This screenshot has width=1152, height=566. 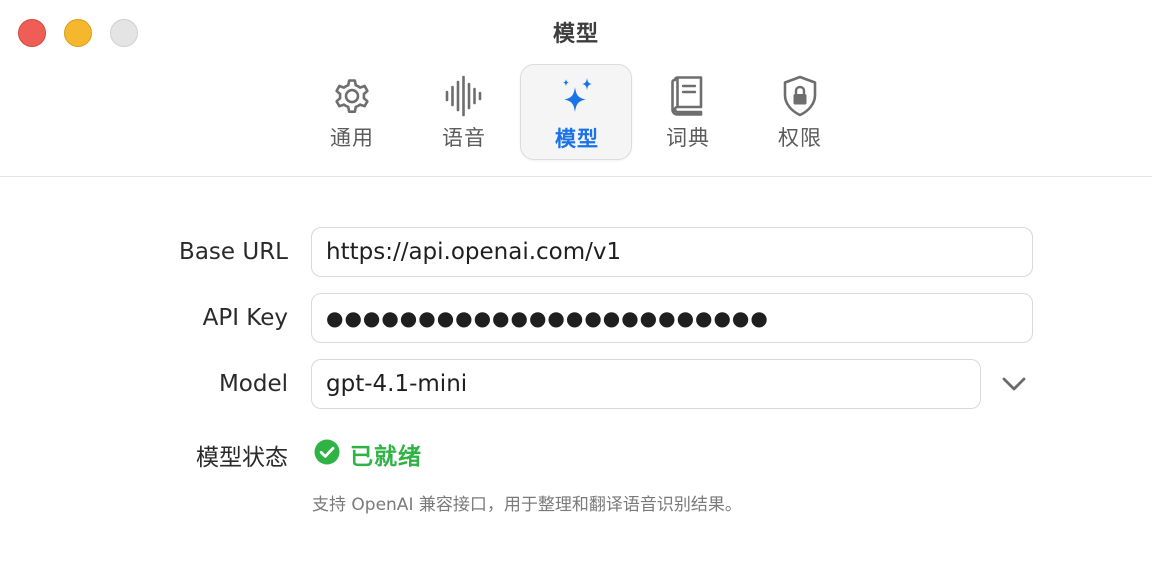 I want to click on status-value: 已就绪, so click(x=386, y=457).